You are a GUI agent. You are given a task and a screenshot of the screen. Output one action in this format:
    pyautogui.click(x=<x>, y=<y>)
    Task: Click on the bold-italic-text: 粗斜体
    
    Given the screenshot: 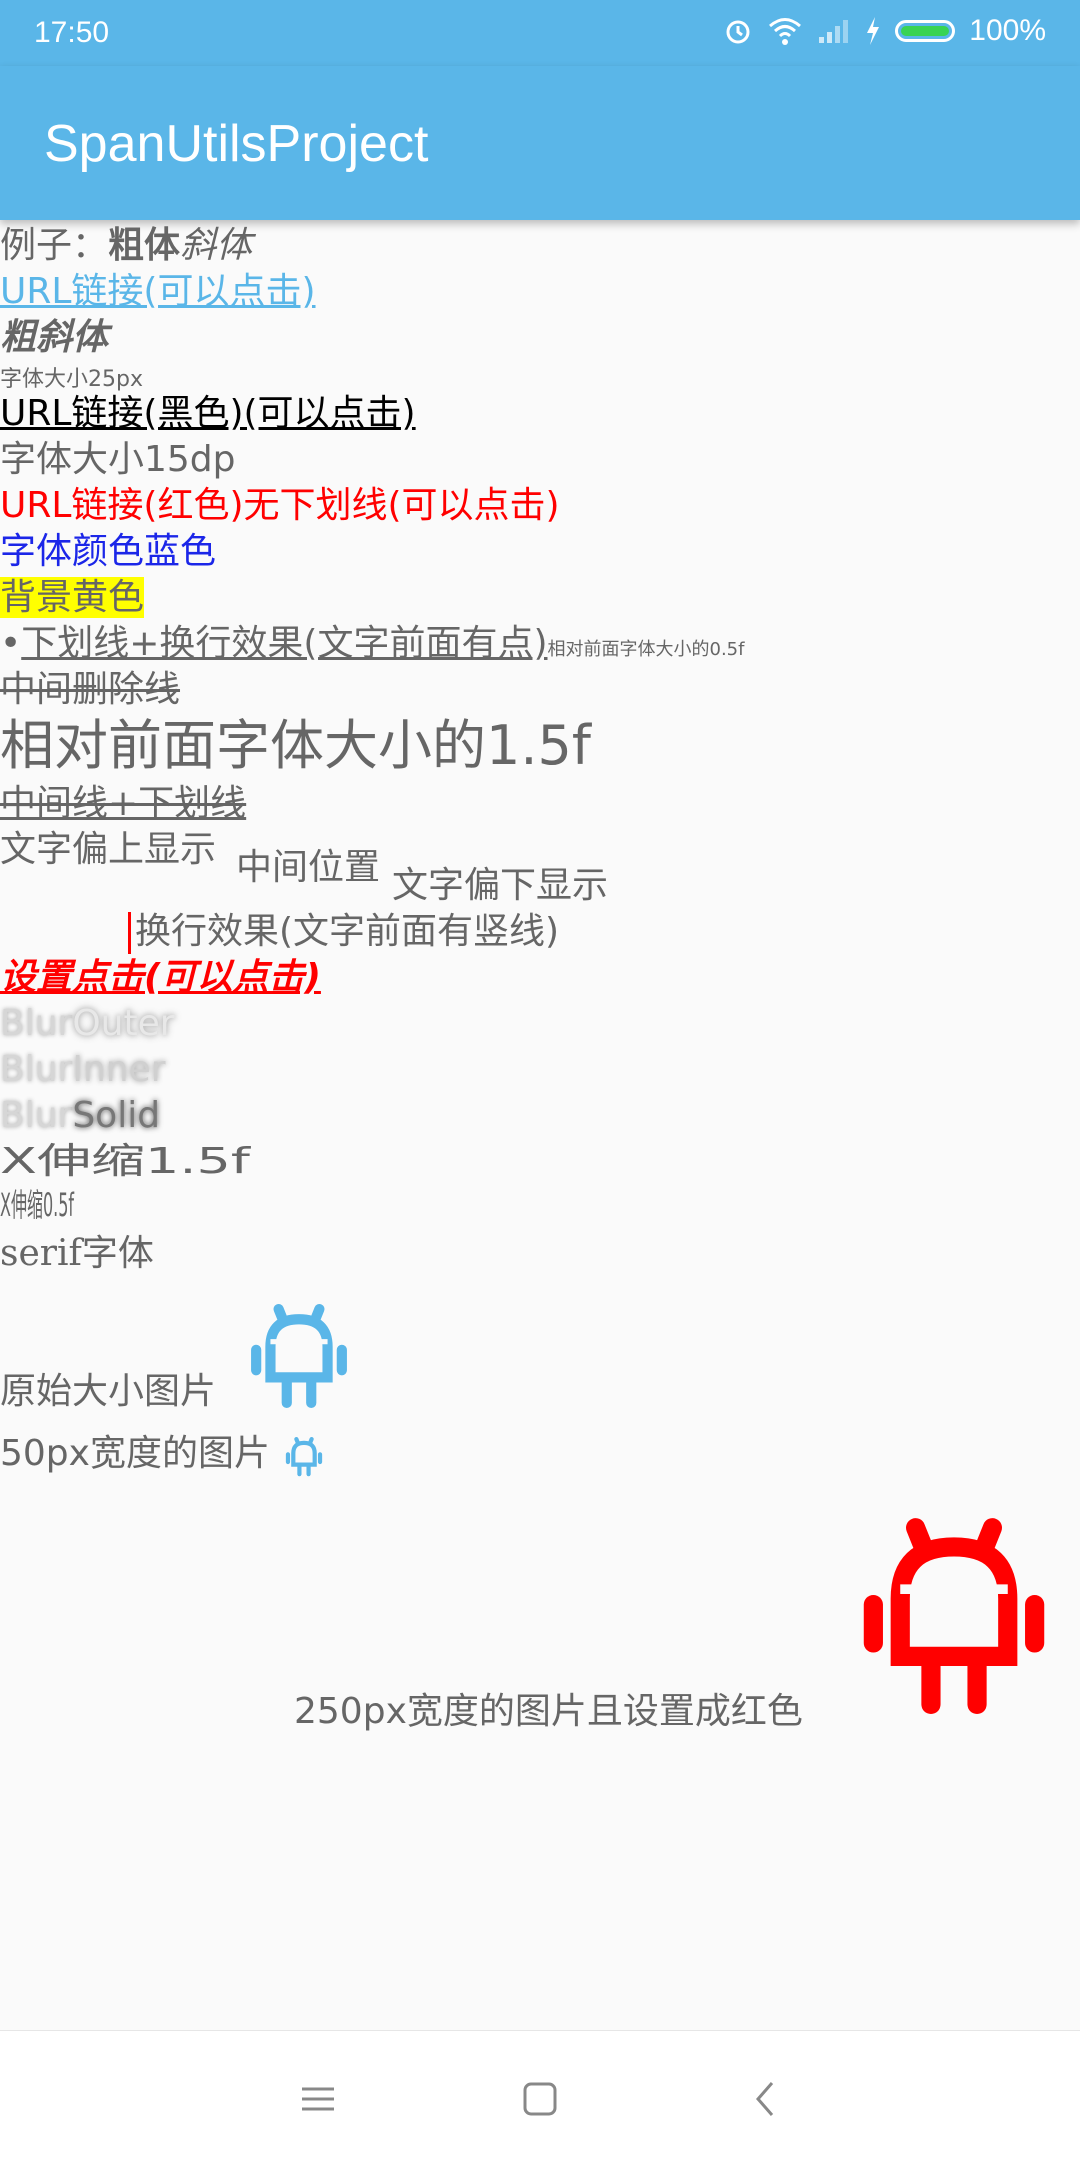 What is the action you would take?
    pyautogui.click(x=54, y=337)
    